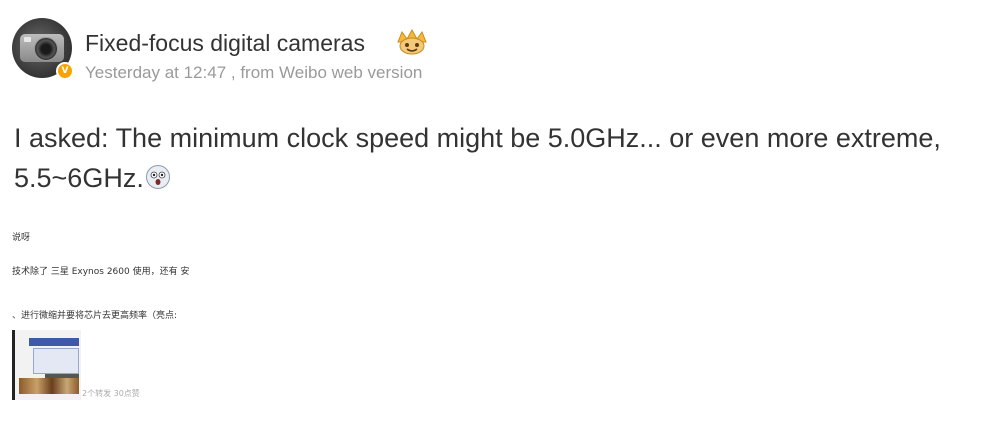  What do you see at coordinates (225, 43) in the screenshot?
I see `author-name: Fixed-focus digital cameras` at bounding box center [225, 43].